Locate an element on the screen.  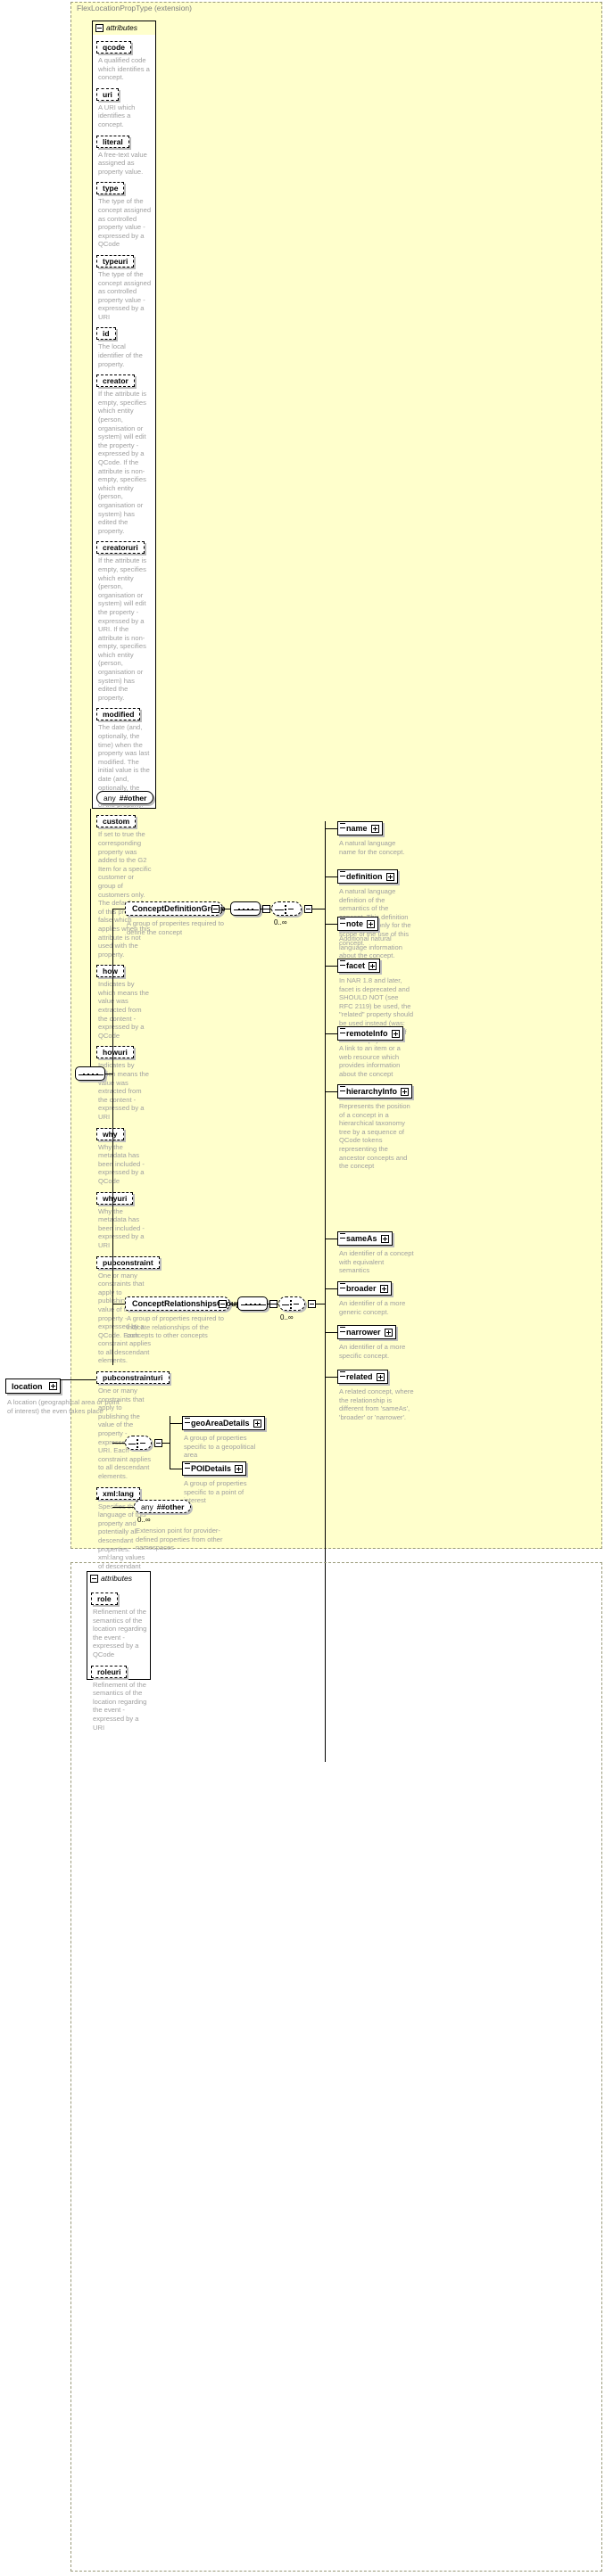
attribute-label: uri is located at coordinates (107, 94).